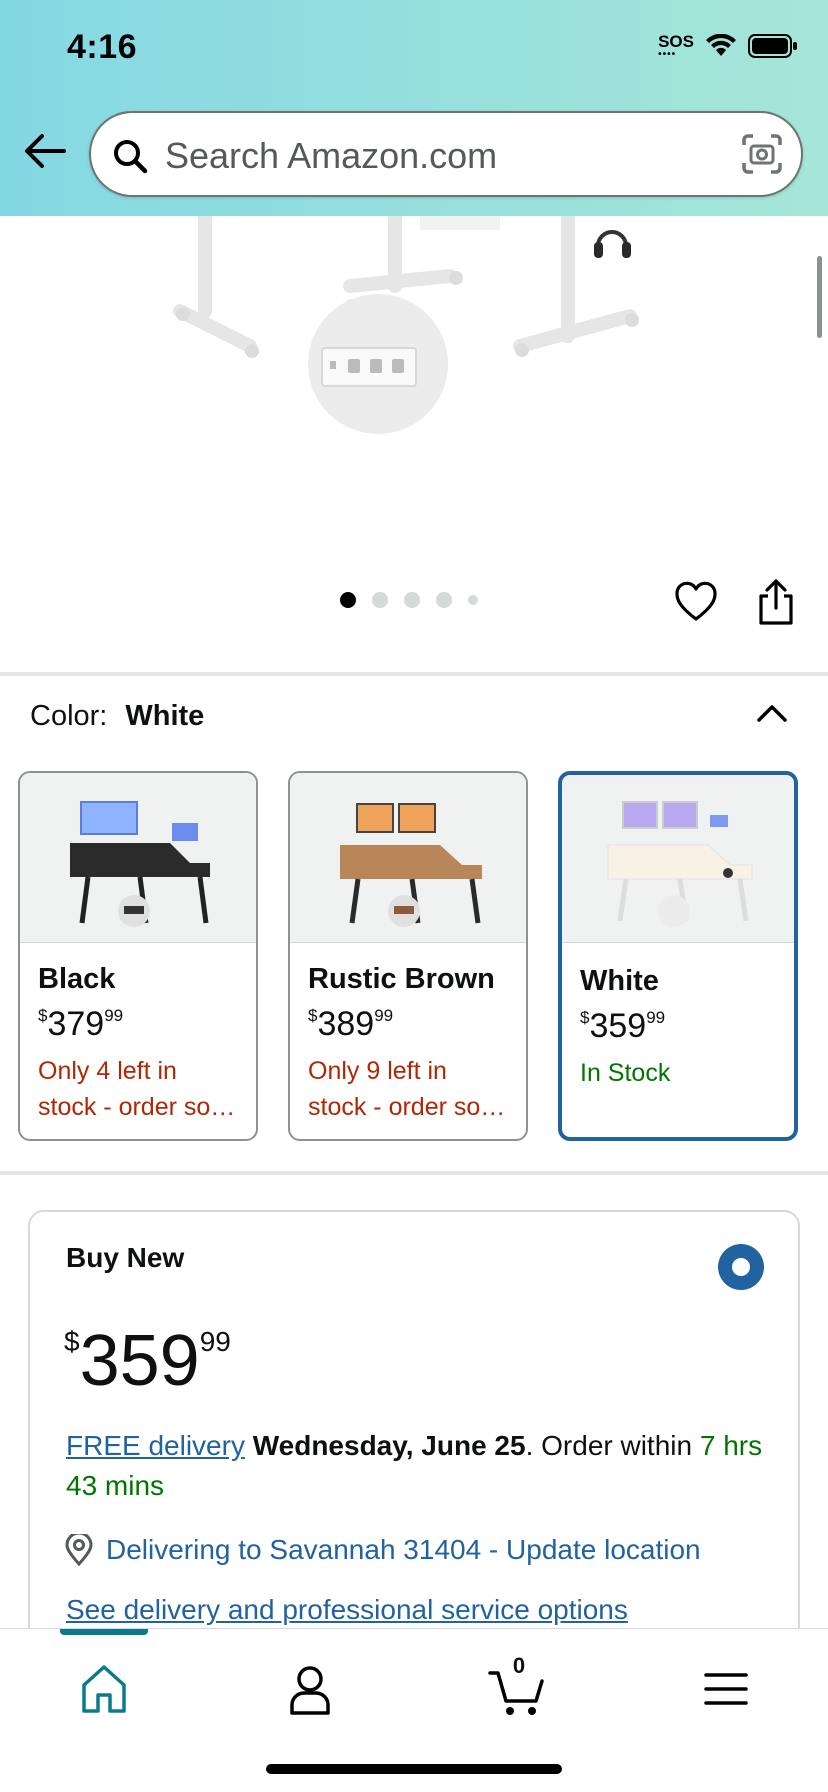 The image size is (828, 1792). Describe the element at coordinates (131, 157) in the screenshot. I see `search-icon` at that location.